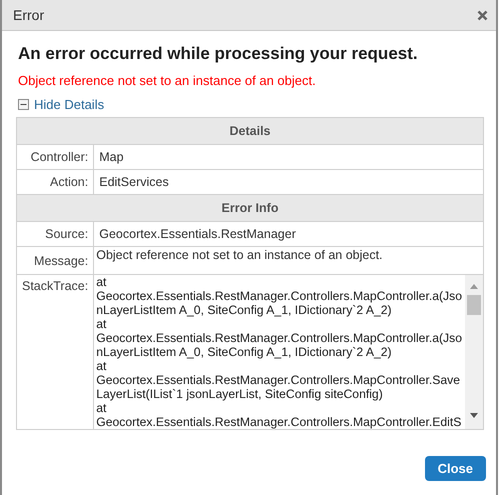 The width and height of the screenshot is (500, 495). What do you see at coordinates (279, 422) in the screenshot?
I see `stack-trace-line: Geocortex.Essentials.RestManager.Controllers.MapController.EditS` at bounding box center [279, 422].